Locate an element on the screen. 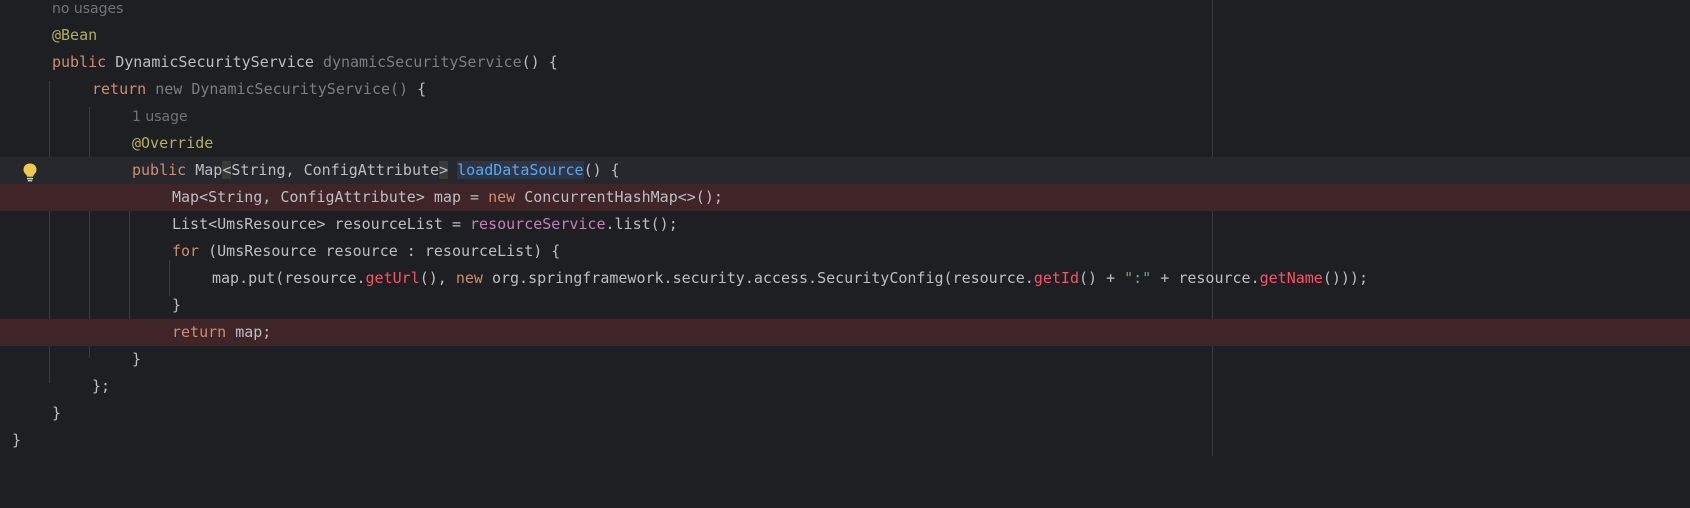  type-name: DynamicSecurityService is located at coordinates (214, 62).